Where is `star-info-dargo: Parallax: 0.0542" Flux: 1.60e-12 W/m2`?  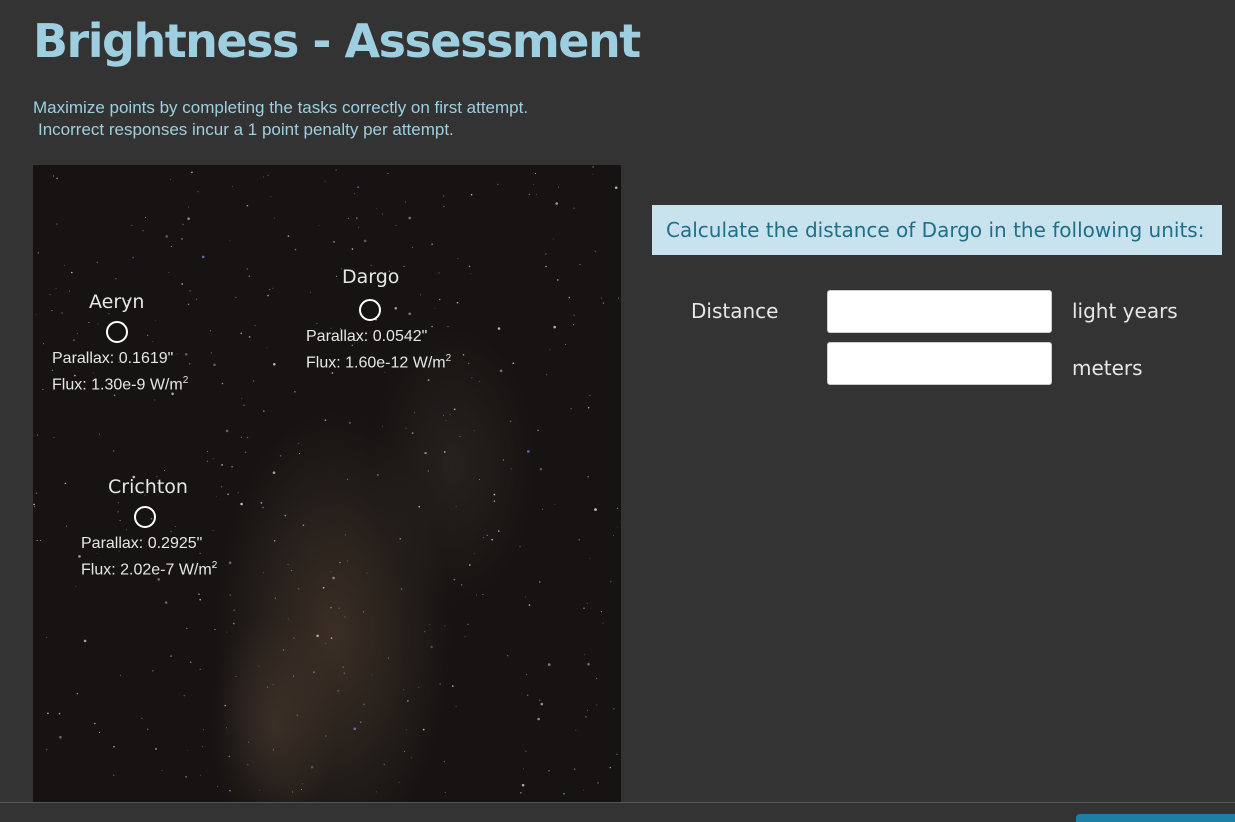 star-info-dargo: Parallax: 0.0542" Flux: 1.60e-12 W/m2 is located at coordinates (378, 350).